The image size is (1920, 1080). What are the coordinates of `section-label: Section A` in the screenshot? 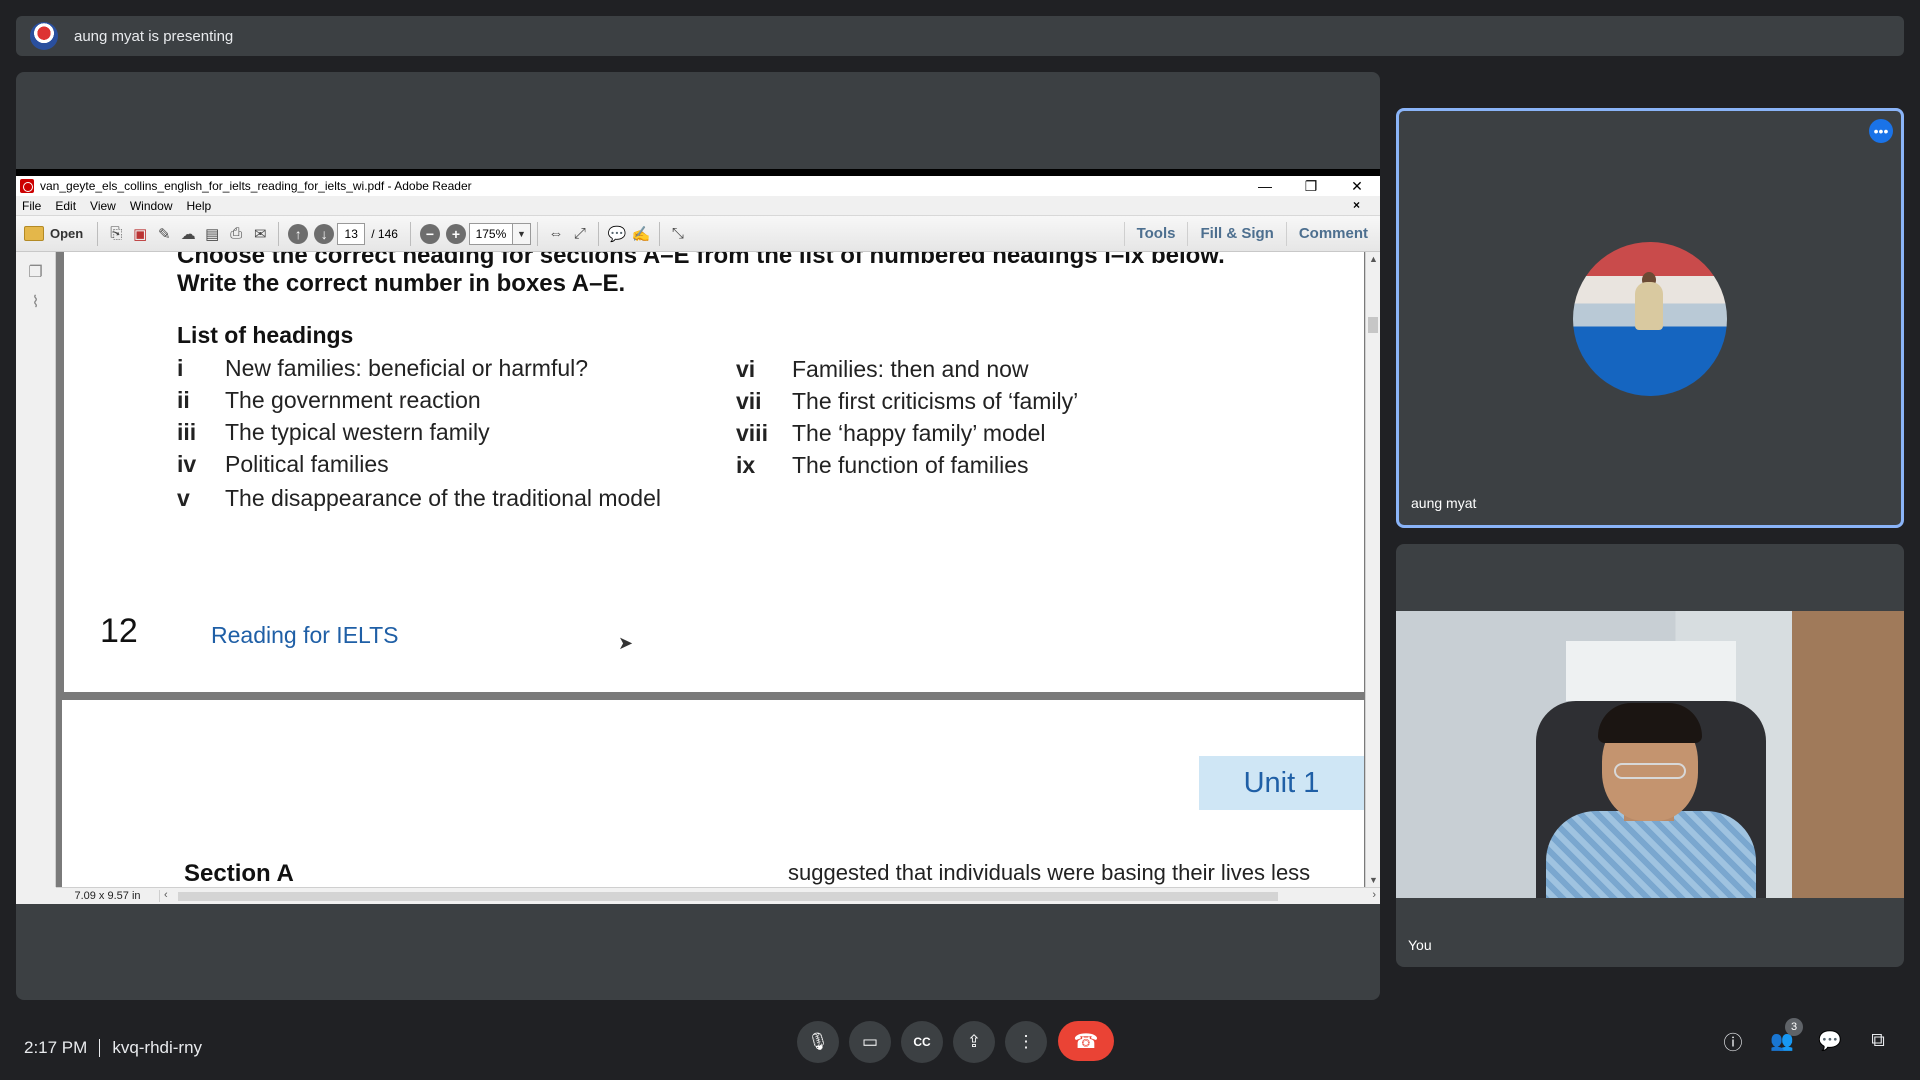 It's located at (239, 873).